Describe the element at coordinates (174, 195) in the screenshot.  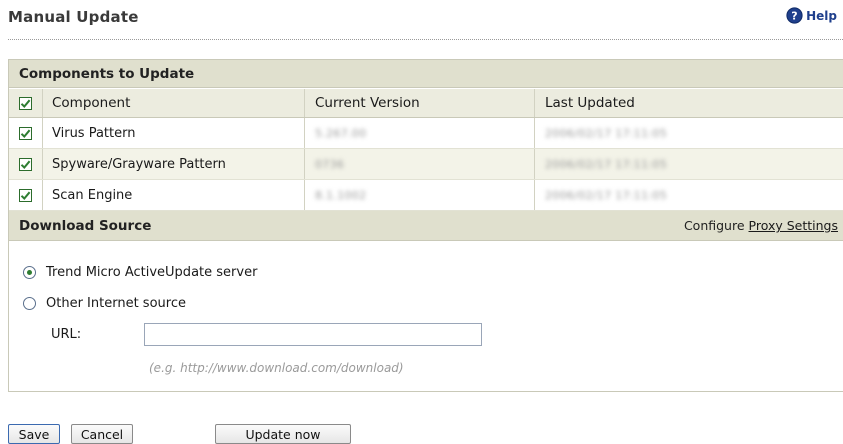
I see `component-name: Scan Engine` at that location.